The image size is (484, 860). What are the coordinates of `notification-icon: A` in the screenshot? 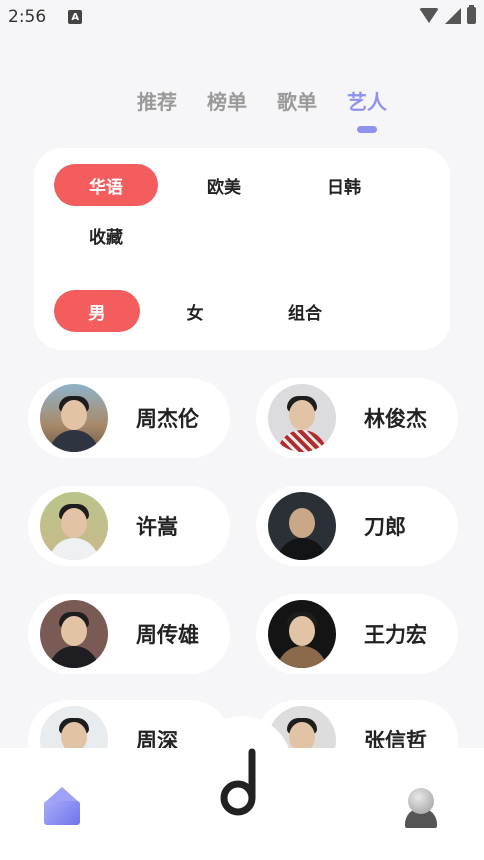 It's located at (75, 17).